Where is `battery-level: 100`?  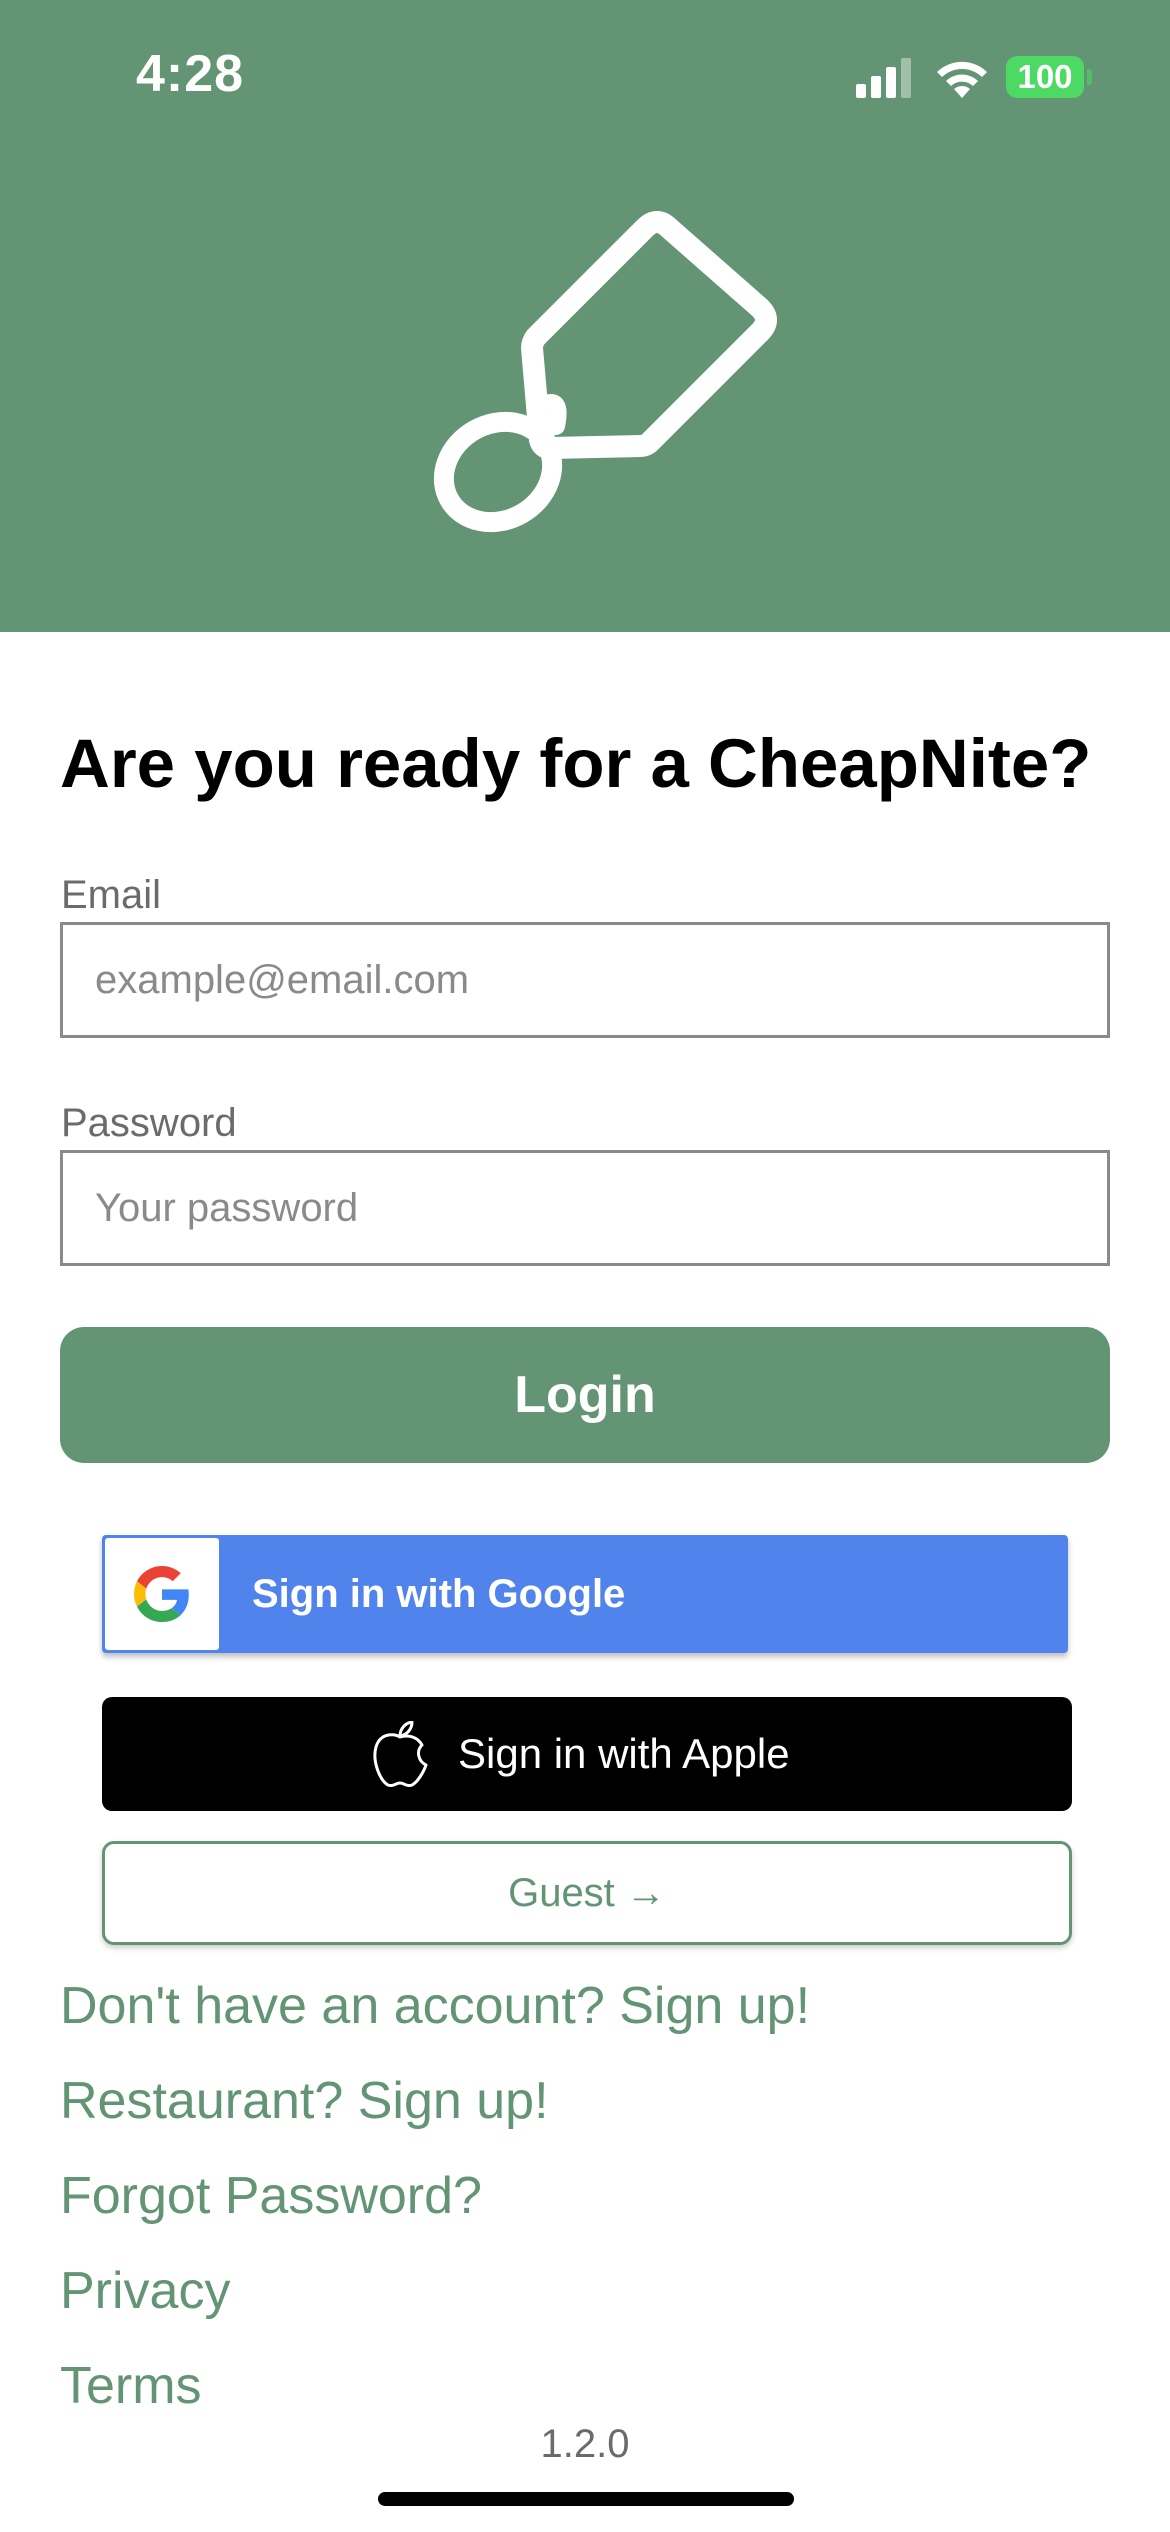
battery-level: 100 is located at coordinates (1045, 77).